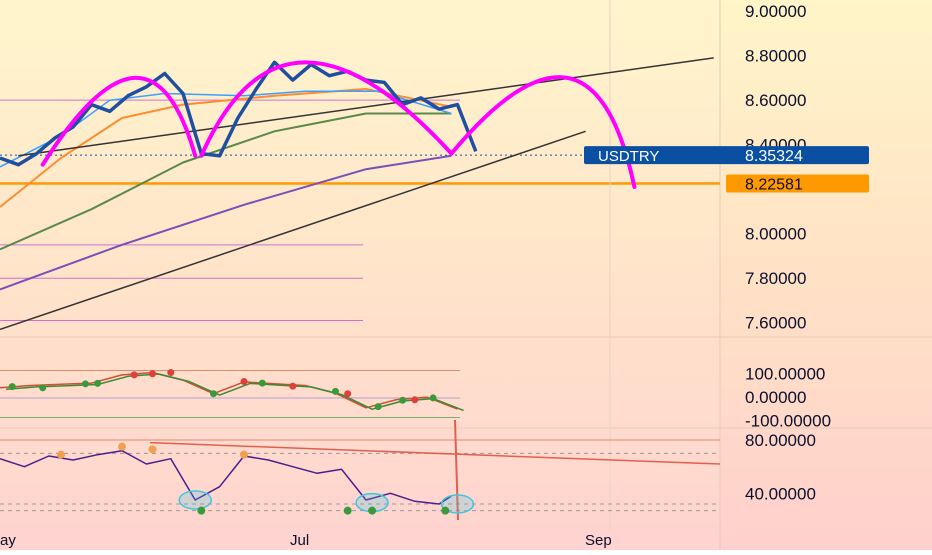 Image resolution: width=932 pixels, height=555 pixels. What do you see at coordinates (775, 234) in the screenshot?
I see `price-axis-label: 8.00000` at bounding box center [775, 234].